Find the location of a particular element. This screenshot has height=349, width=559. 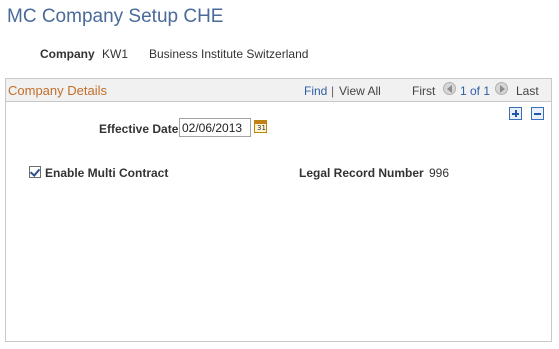

effective-date-input is located at coordinates (215, 127).